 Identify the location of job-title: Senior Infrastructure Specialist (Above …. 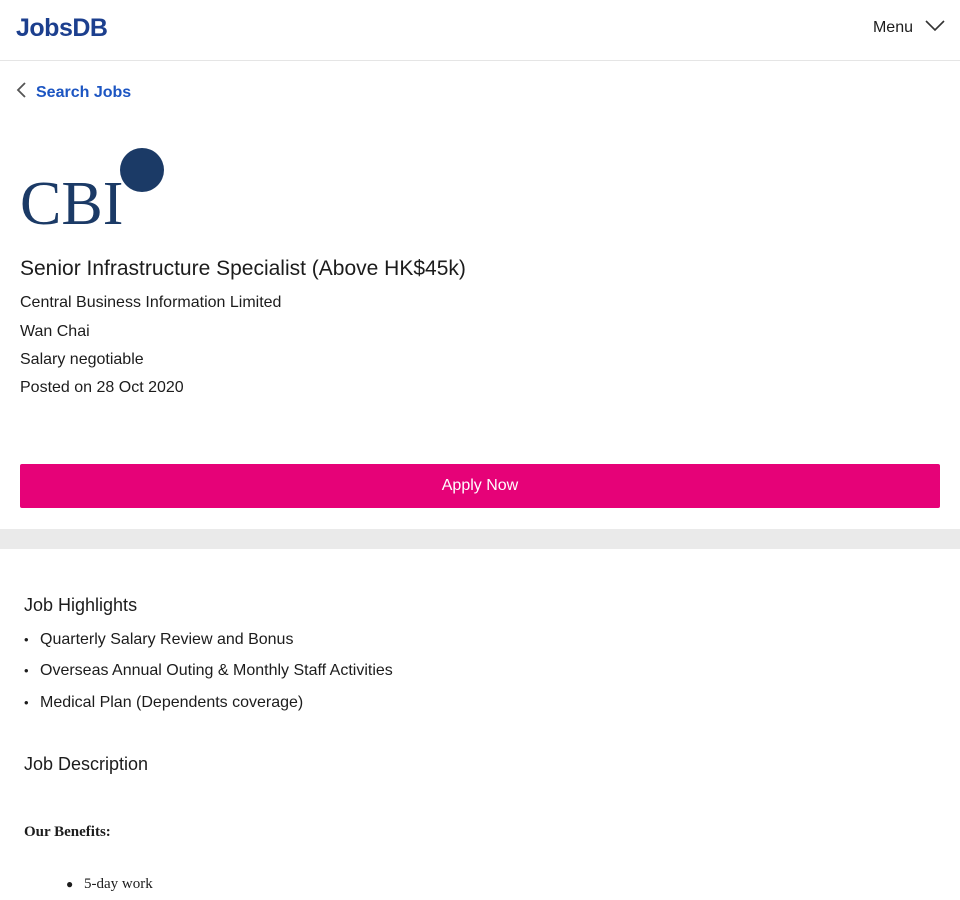
(243, 268).